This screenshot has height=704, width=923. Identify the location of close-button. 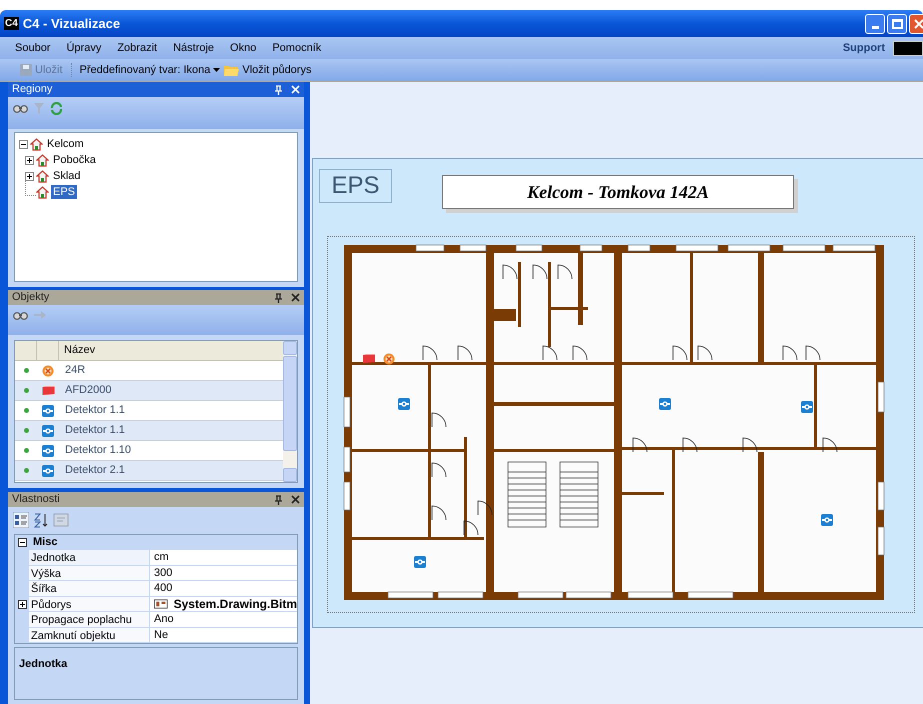
(916, 24).